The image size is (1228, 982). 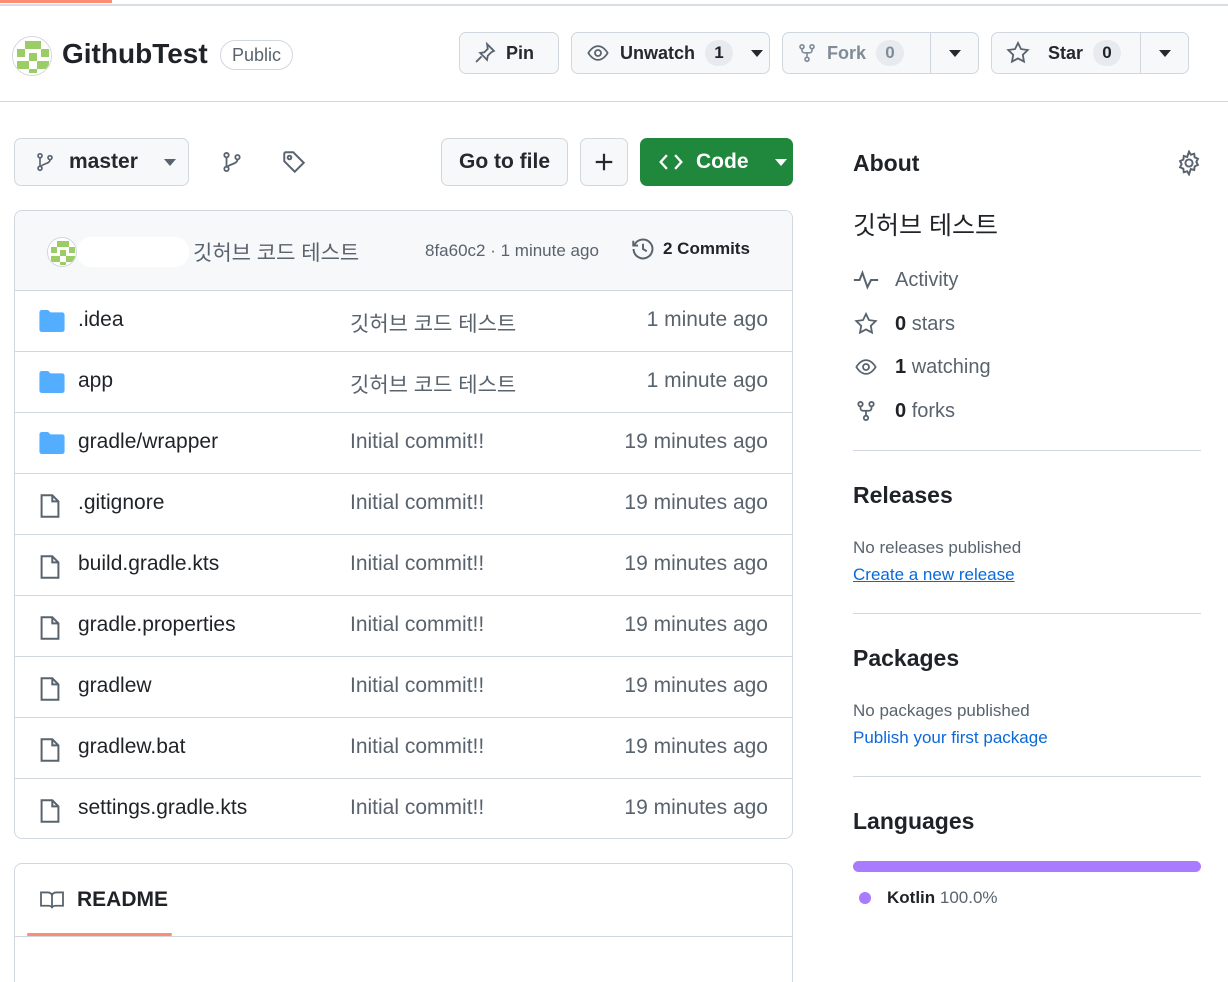 I want to click on watching-label: watching, so click(x=951, y=366).